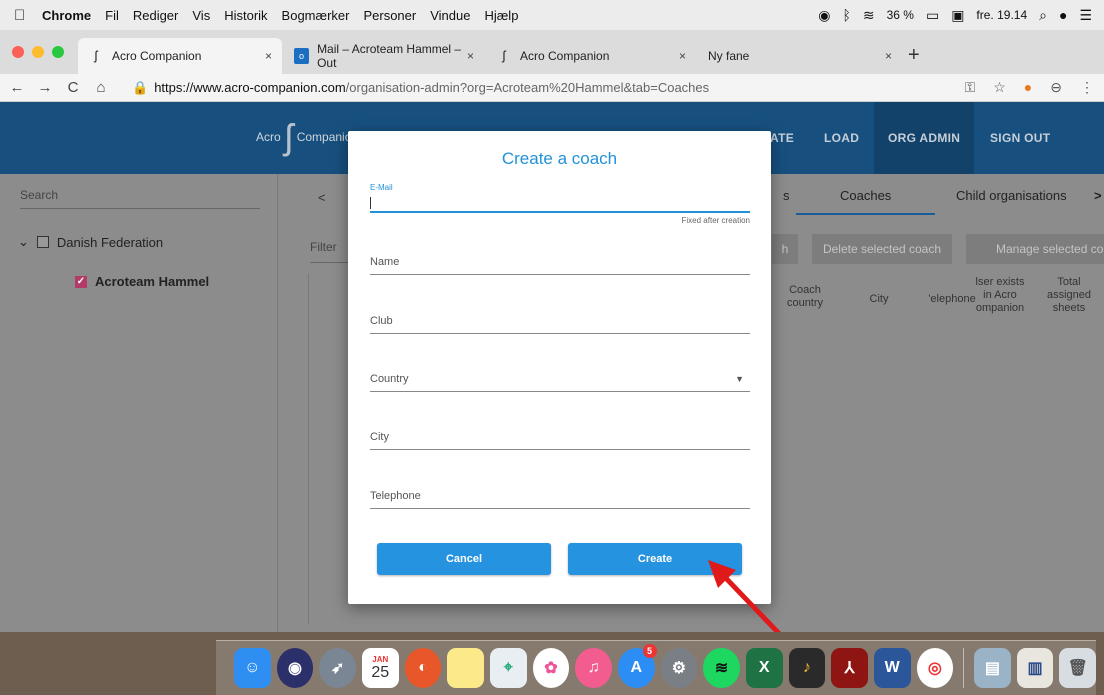 This screenshot has width=1104, height=695. What do you see at coordinates (992, 668) in the screenshot?
I see `downloads-folder-icon: ▤` at bounding box center [992, 668].